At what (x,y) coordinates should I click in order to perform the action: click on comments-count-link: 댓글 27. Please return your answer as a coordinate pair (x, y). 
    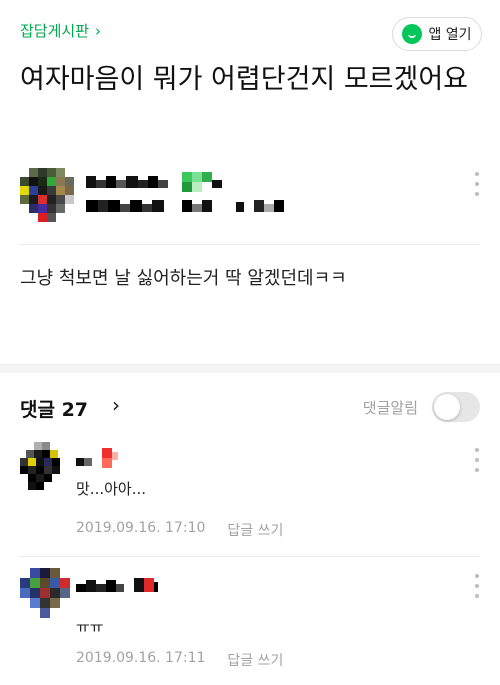
    Looking at the image, I should click on (54, 408).